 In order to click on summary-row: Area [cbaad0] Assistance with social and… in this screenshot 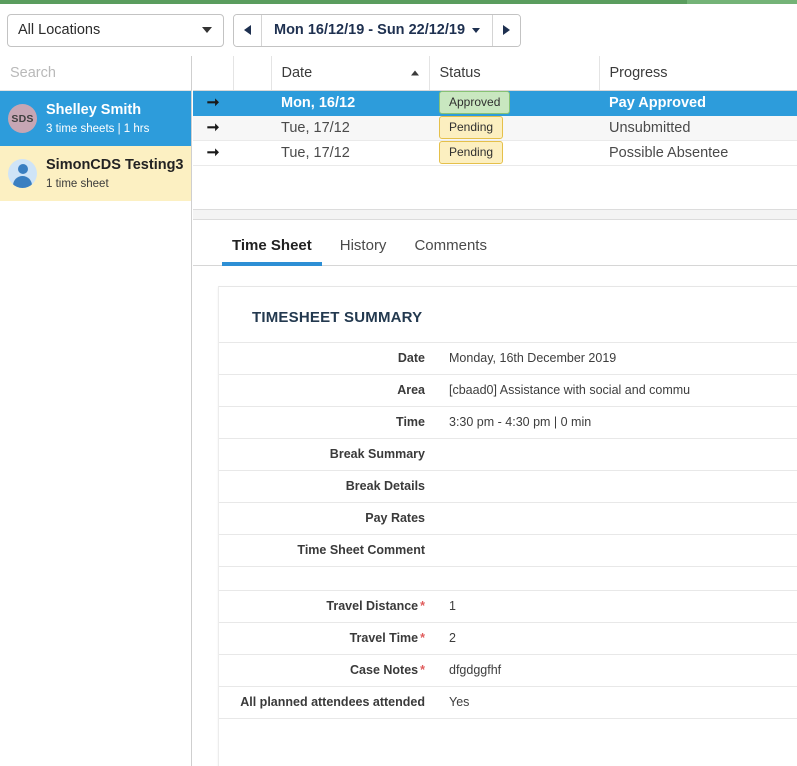, I will do `click(508, 390)`.